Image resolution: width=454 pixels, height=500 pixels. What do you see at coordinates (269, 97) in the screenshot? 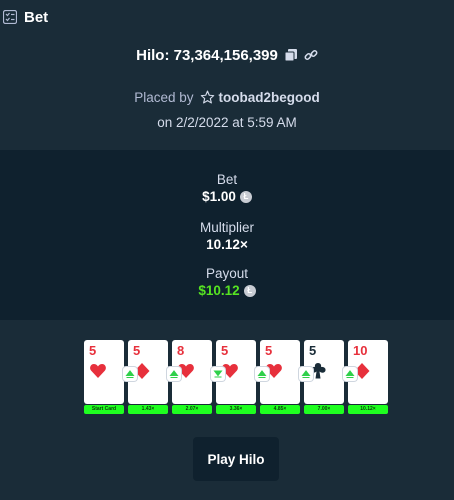
I see `username-link: toobad2begood` at bounding box center [269, 97].